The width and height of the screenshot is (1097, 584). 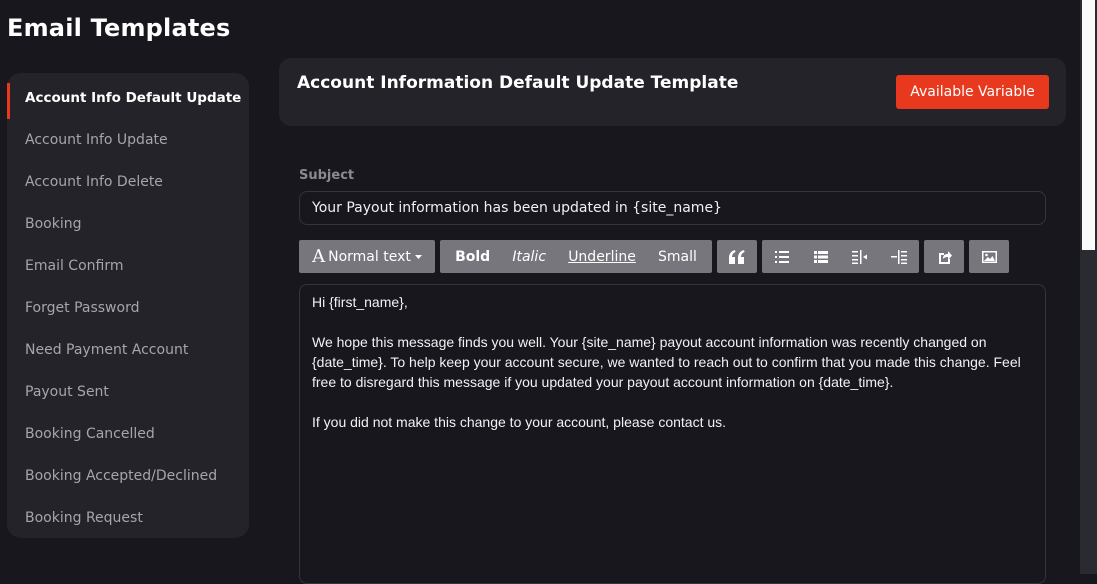 I want to click on image-group, so click(x=989, y=256).